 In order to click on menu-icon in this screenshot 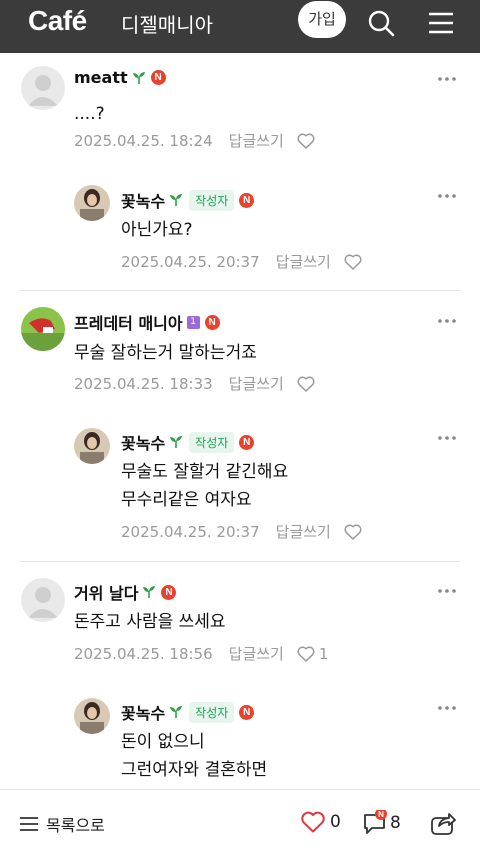, I will do `click(441, 23)`.